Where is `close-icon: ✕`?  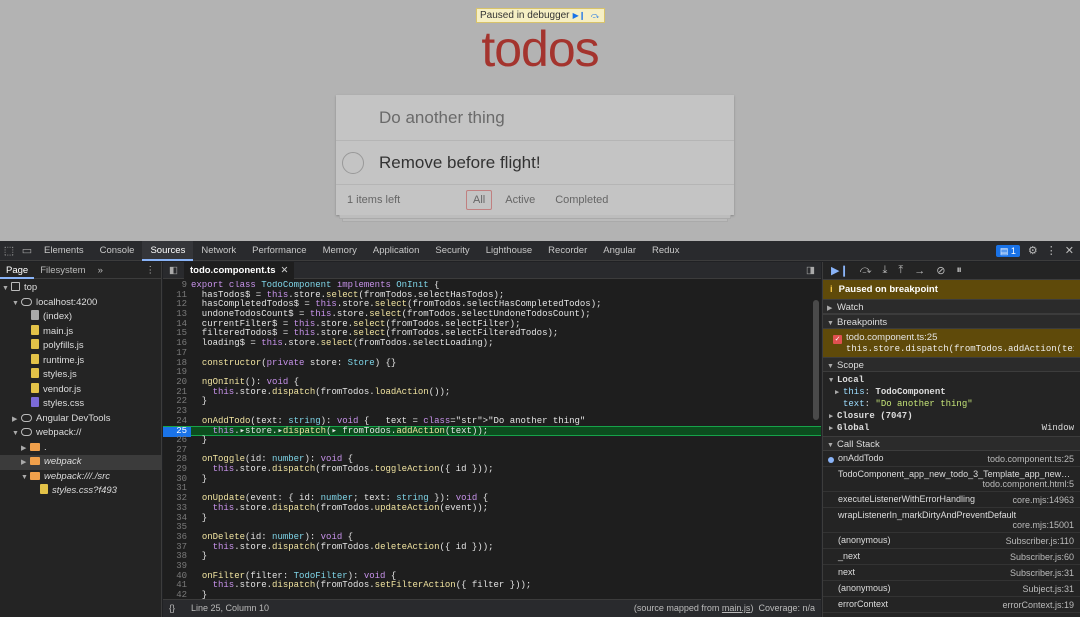 close-icon: ✕ is located at coordinates (1069, 250).